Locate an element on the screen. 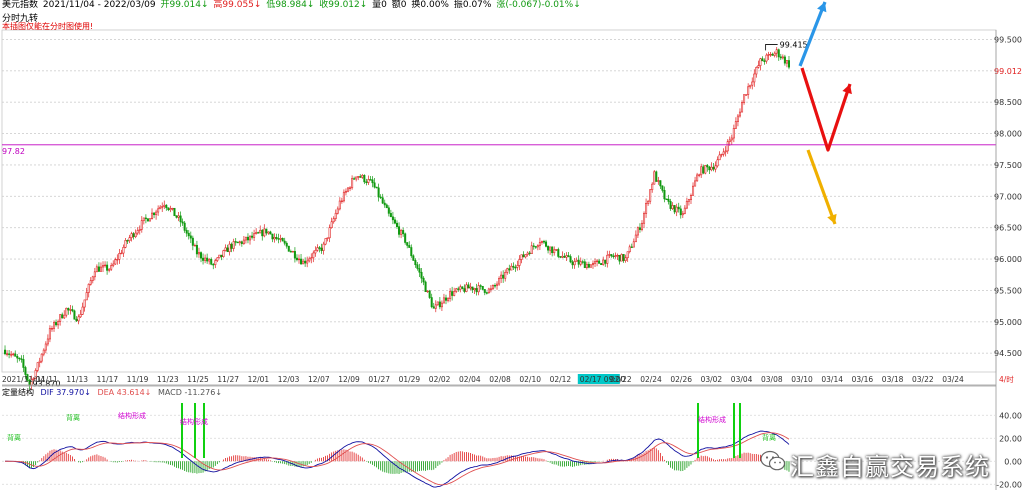  down-forecast-arrow is located at coordinates (821, 187).